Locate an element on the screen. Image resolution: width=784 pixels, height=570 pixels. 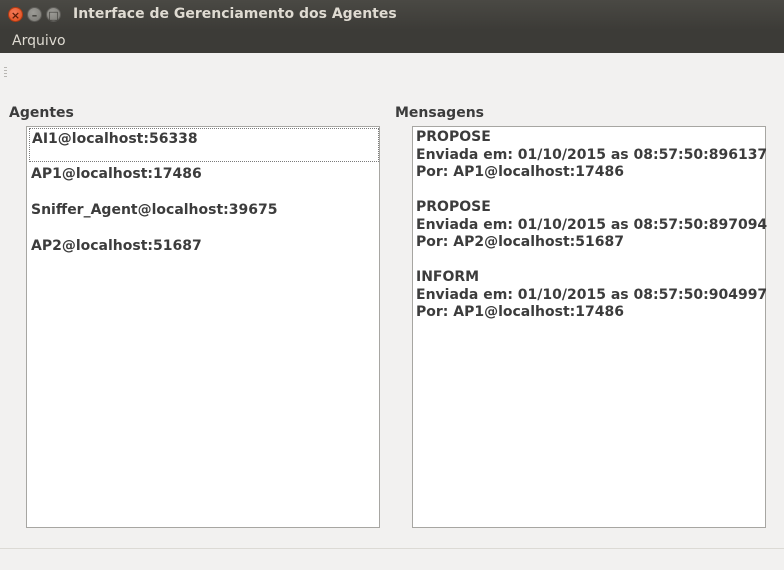
menu-bar: Arquivo is located at coordinates (392, 41).